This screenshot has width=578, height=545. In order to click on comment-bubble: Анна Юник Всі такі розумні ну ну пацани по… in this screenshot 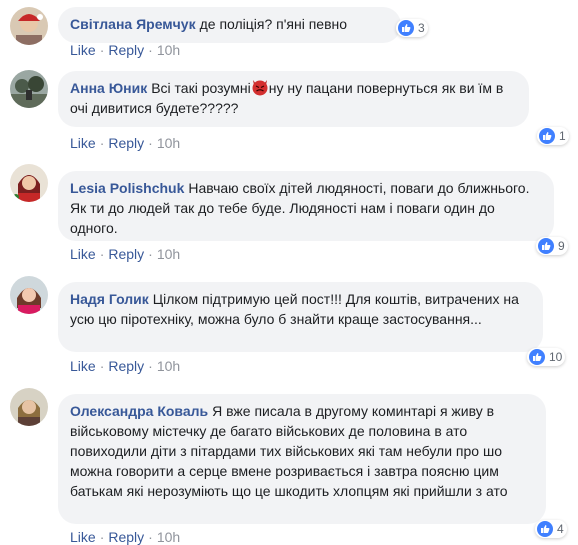, I will do `click(293, 99)`.